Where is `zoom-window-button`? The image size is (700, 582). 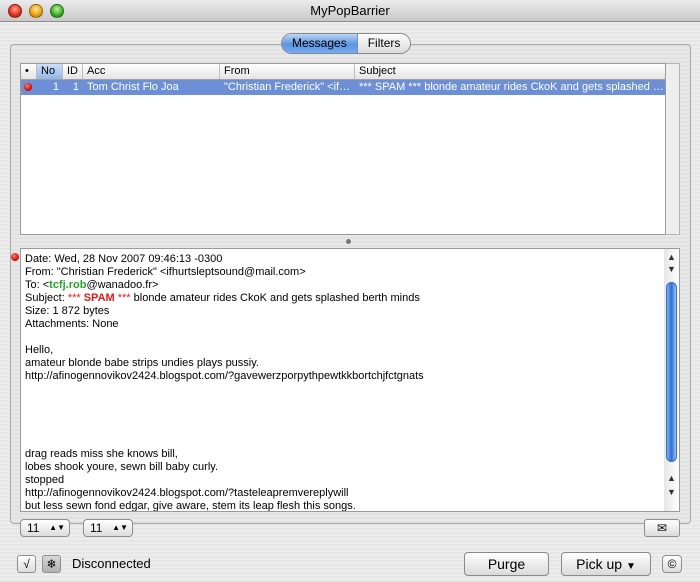
zoom-window-button is located at coordinates (57, 11).